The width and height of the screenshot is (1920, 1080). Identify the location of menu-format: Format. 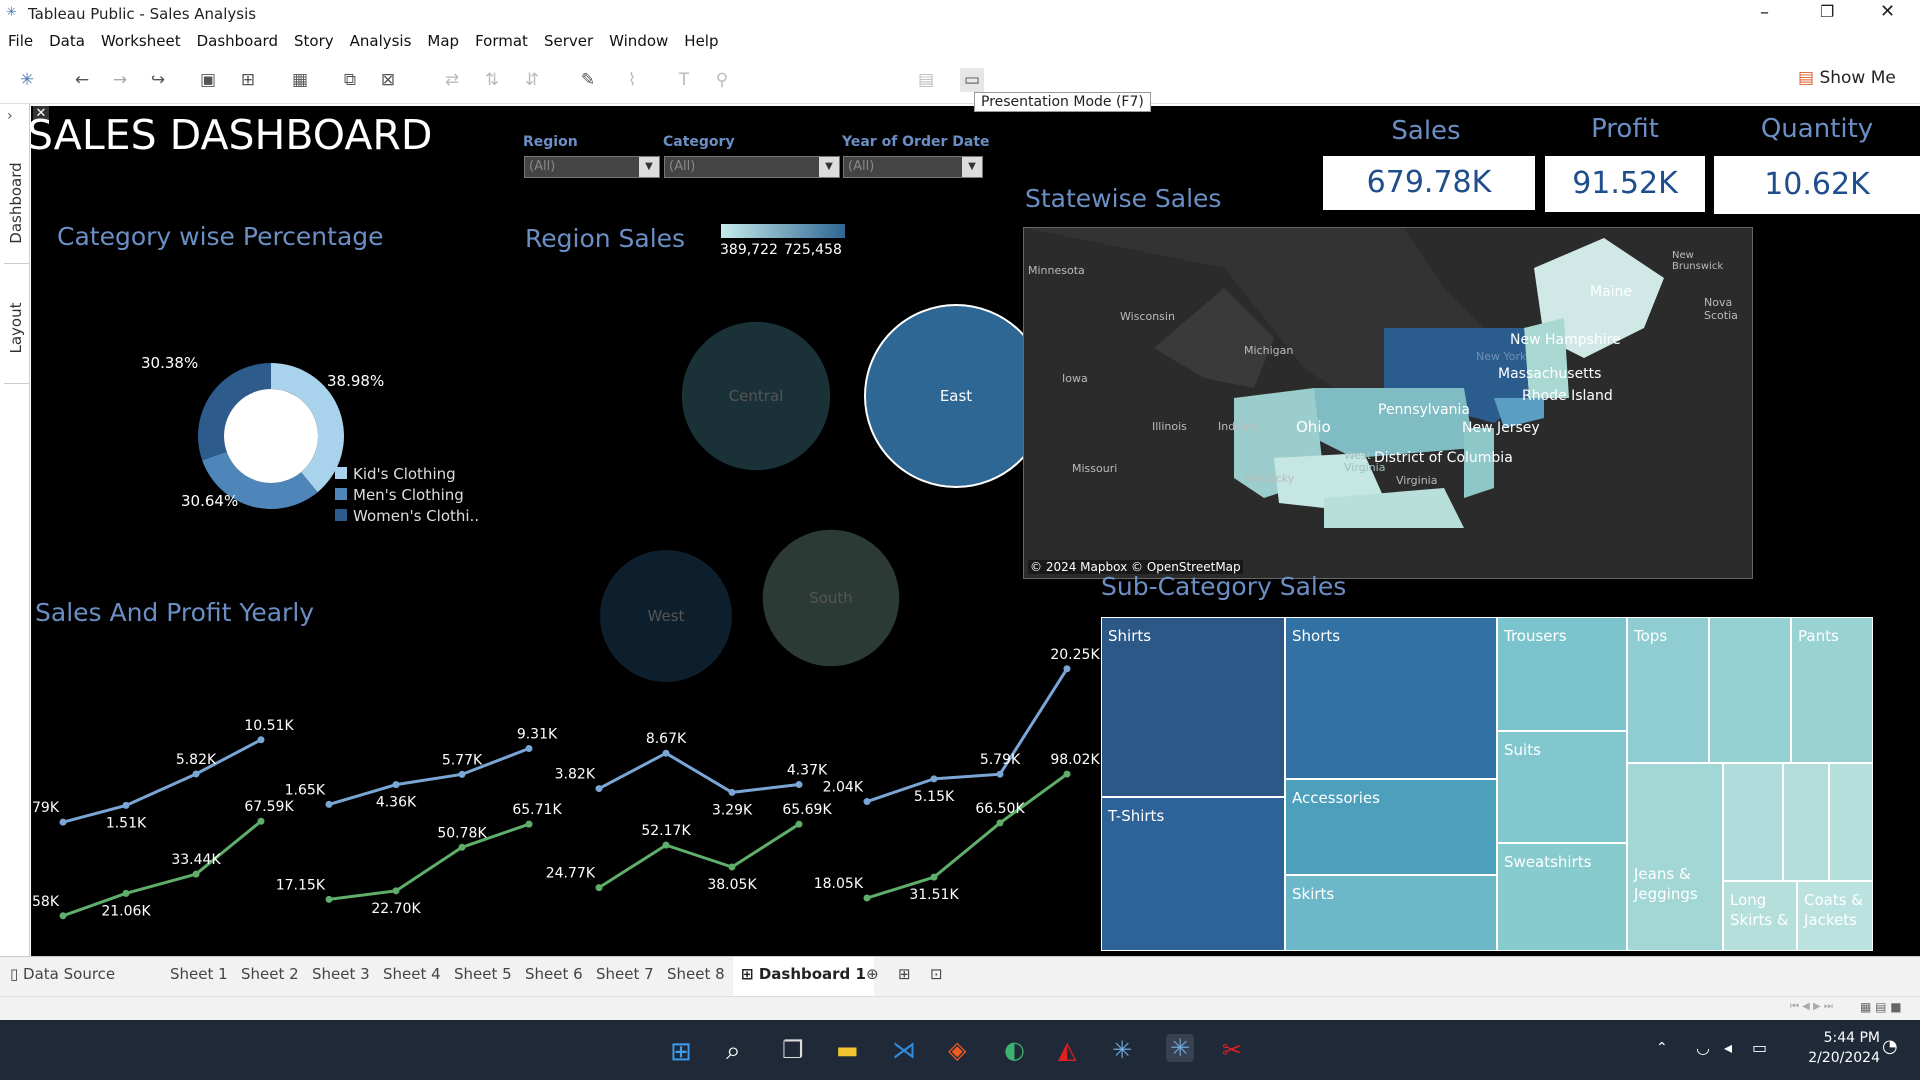
(501, 39).